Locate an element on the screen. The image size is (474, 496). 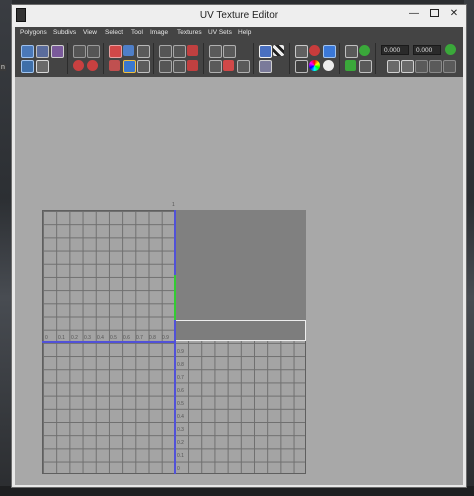
v-tick-label: 0 is located at coordinates (178, 469).